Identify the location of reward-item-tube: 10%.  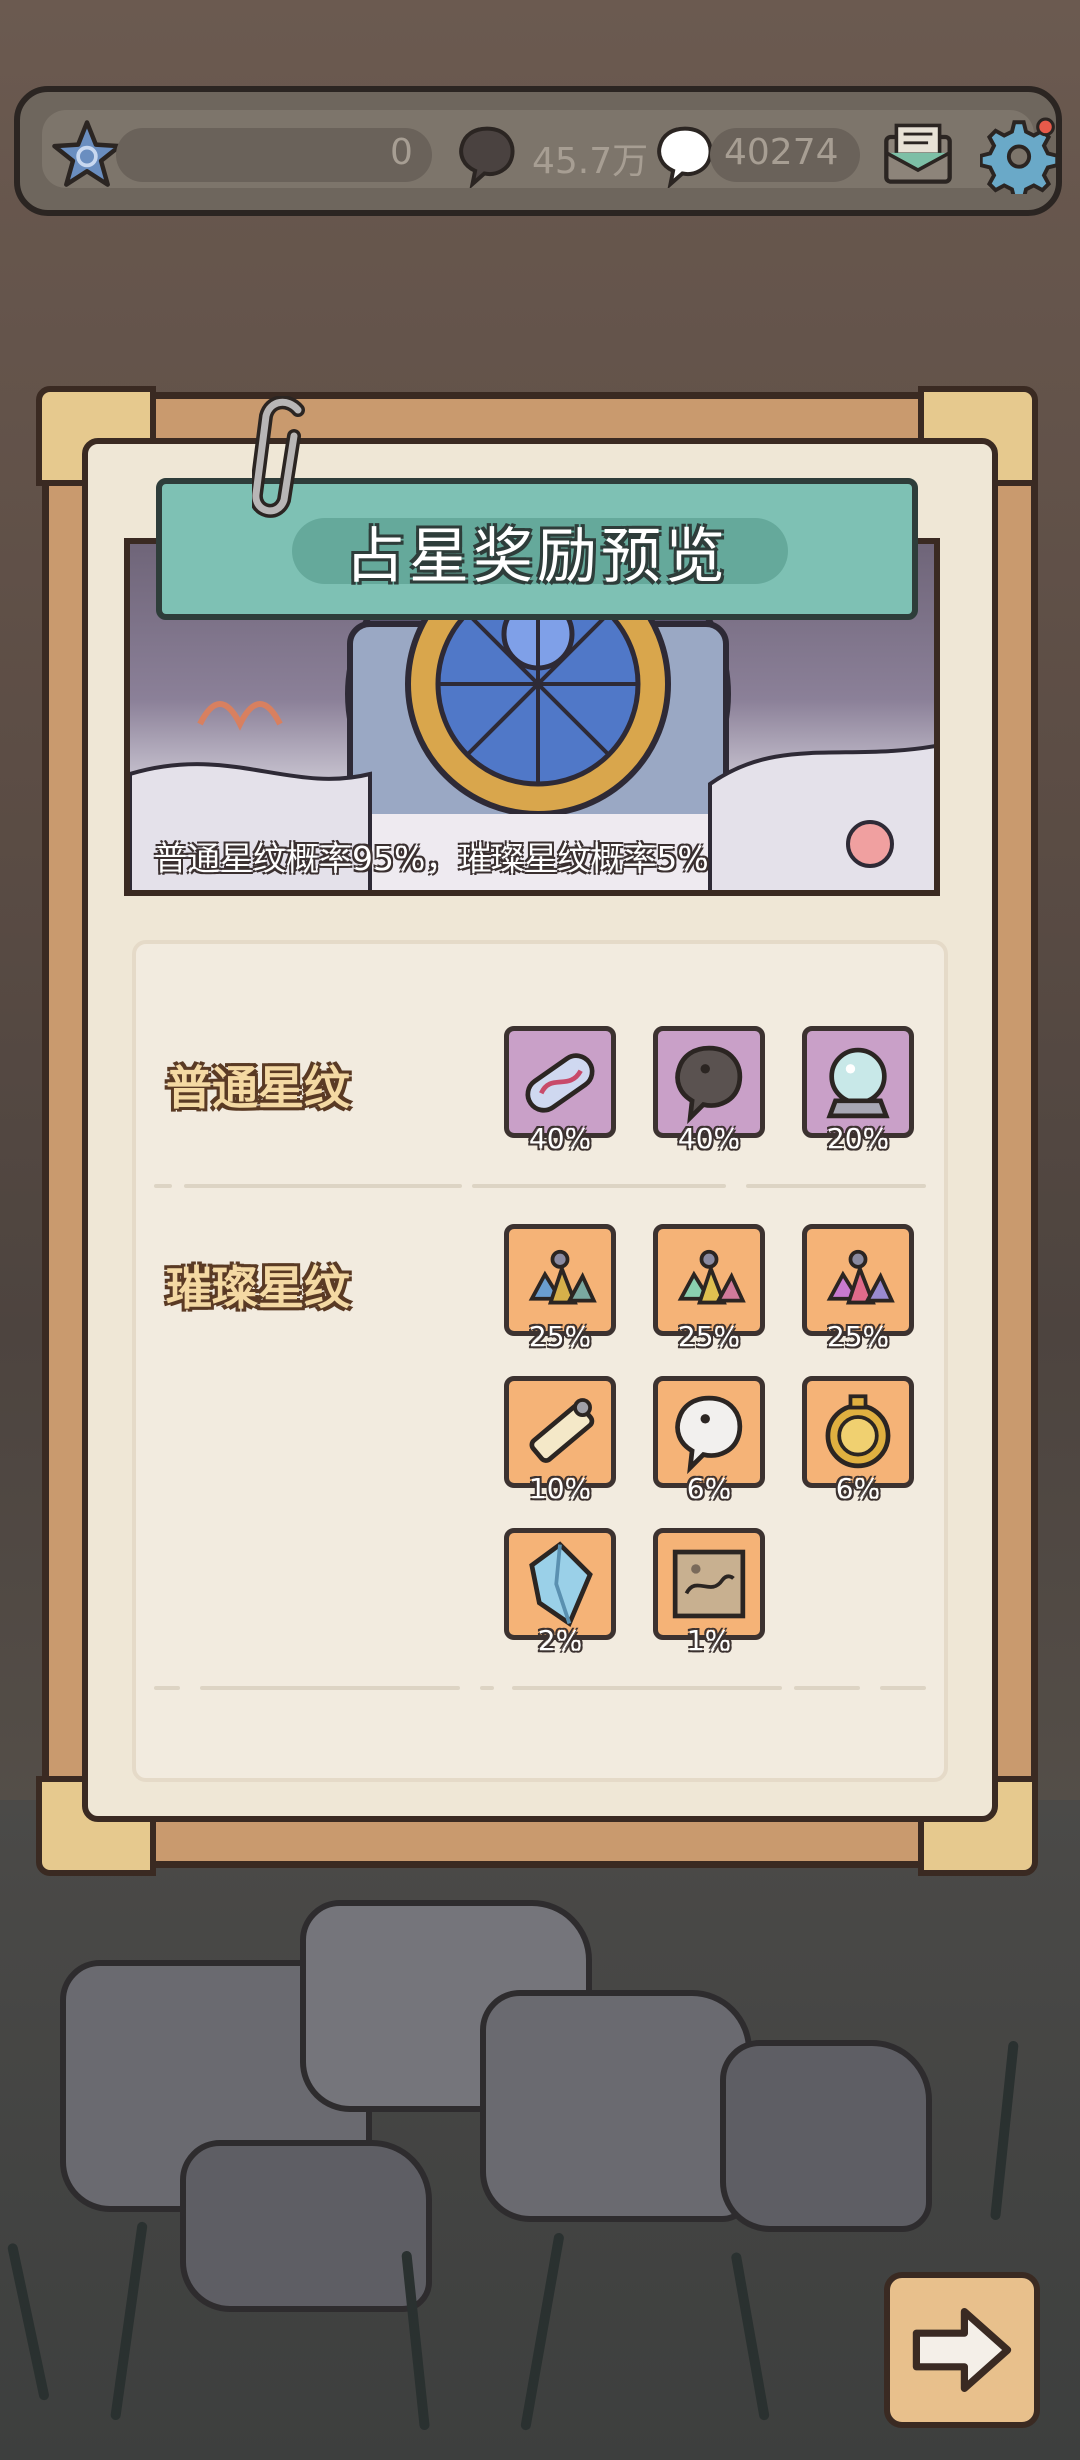
(560, 1440).